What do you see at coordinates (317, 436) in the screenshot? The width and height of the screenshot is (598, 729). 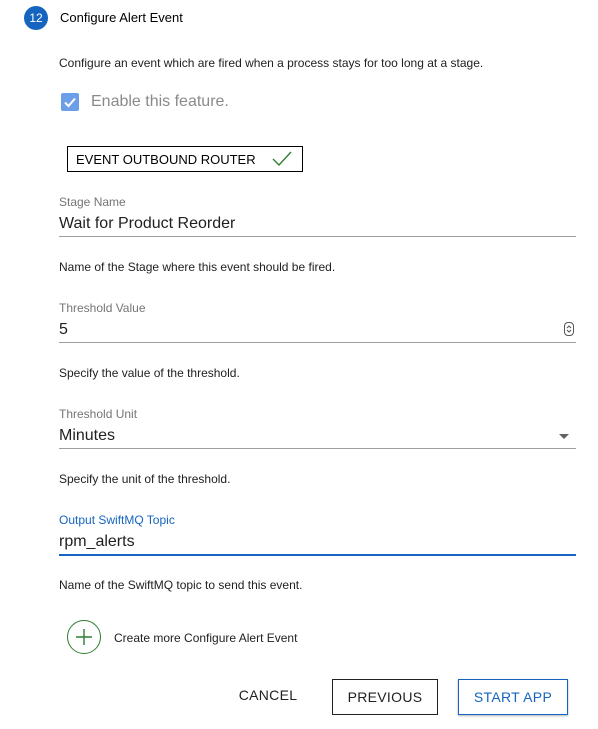 I see `threshold-unit-select: Minutes` at bounding box center [317, 436].